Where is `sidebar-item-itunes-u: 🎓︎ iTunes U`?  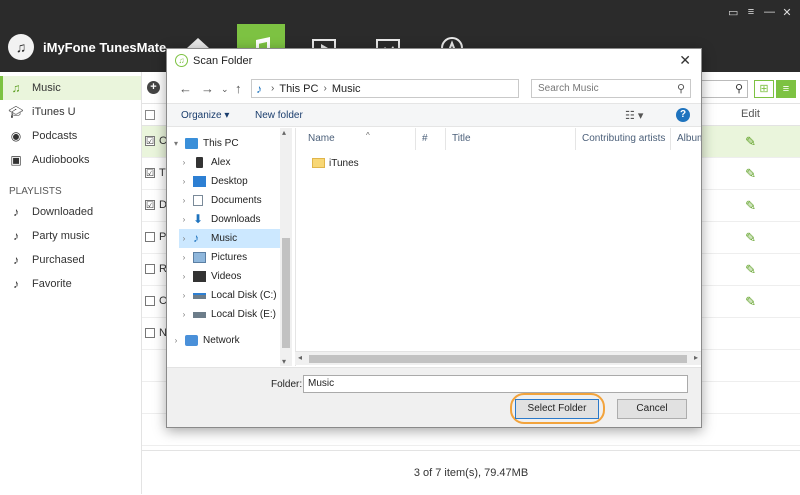
sidebar-item-itunes-u: 🎓︎ iTunes U is located at coordinates (70, 112).